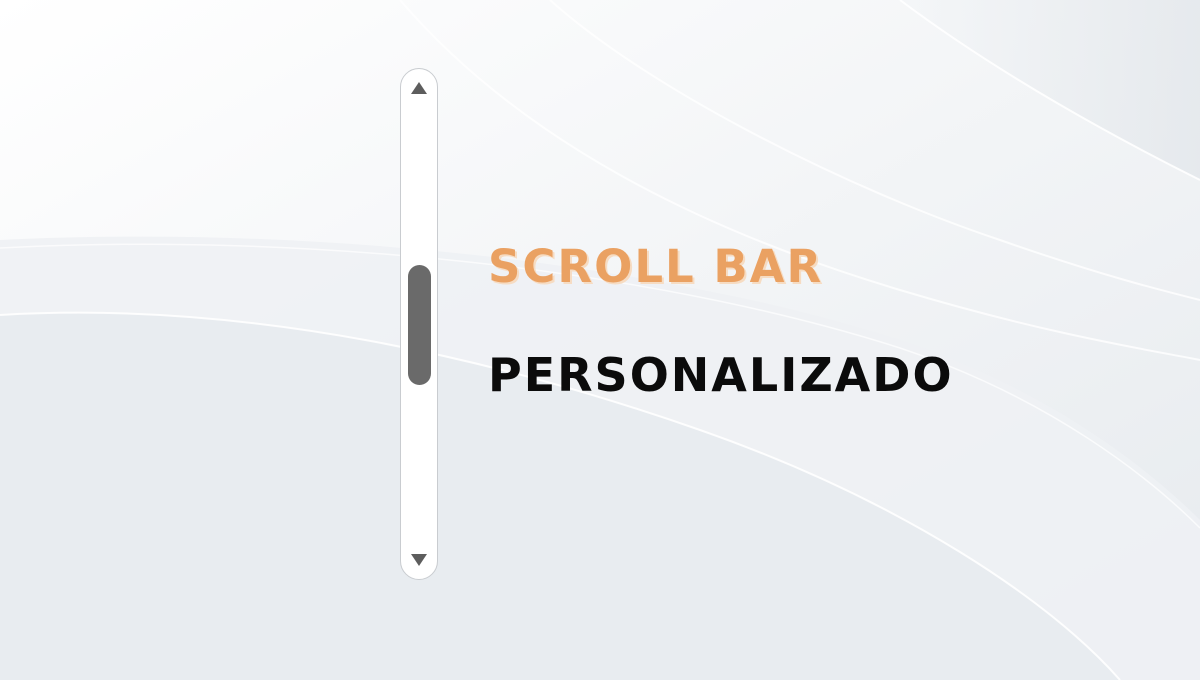 This screenshot has width=1200, height=680. Describe the element at coordinates (419, 88) in the screenshot. I see `triangle-up-icon` at that location.